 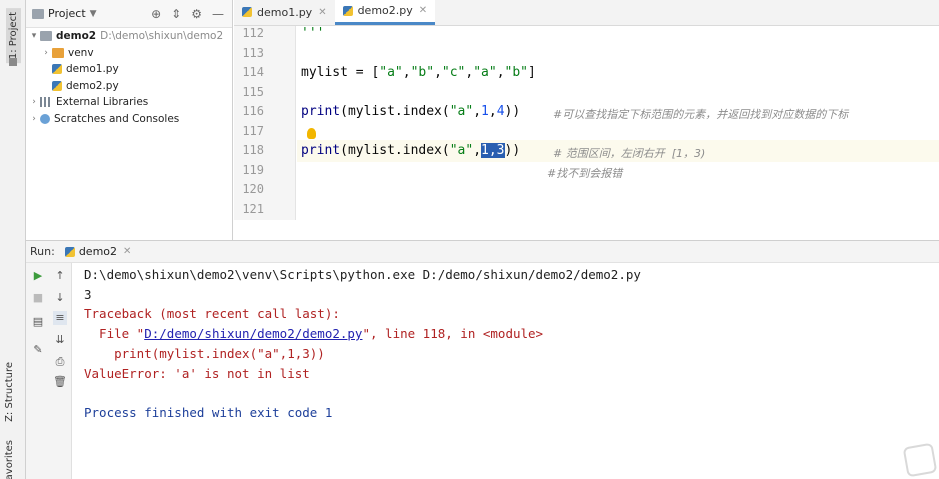 What do you see at coordinates (9, 459) in the screenshot?
I see `favorites-tool-tab: Favorites` at bounding box center [9, 459].